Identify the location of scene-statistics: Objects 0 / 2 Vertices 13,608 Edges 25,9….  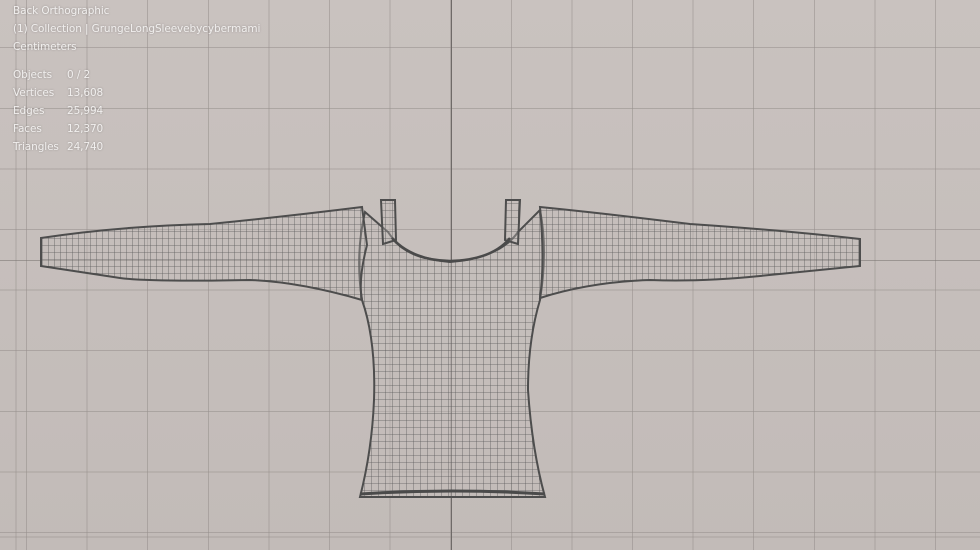
(136, 111).